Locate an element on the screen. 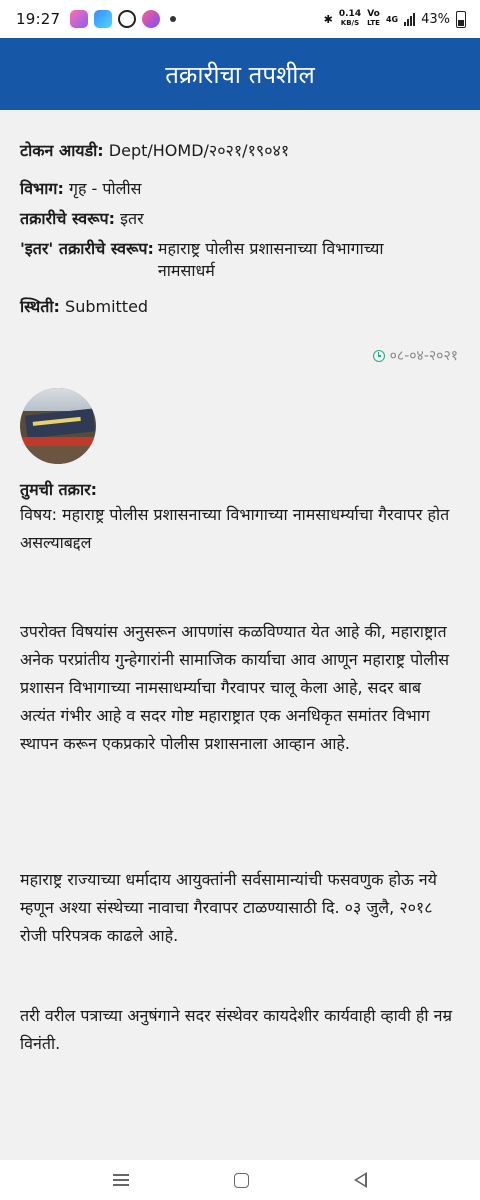 Image resolution: width=480 pixels, height=1200 pixels. complaint-date: ०८-०४-२०२१ is located at coordinates (415, 355).